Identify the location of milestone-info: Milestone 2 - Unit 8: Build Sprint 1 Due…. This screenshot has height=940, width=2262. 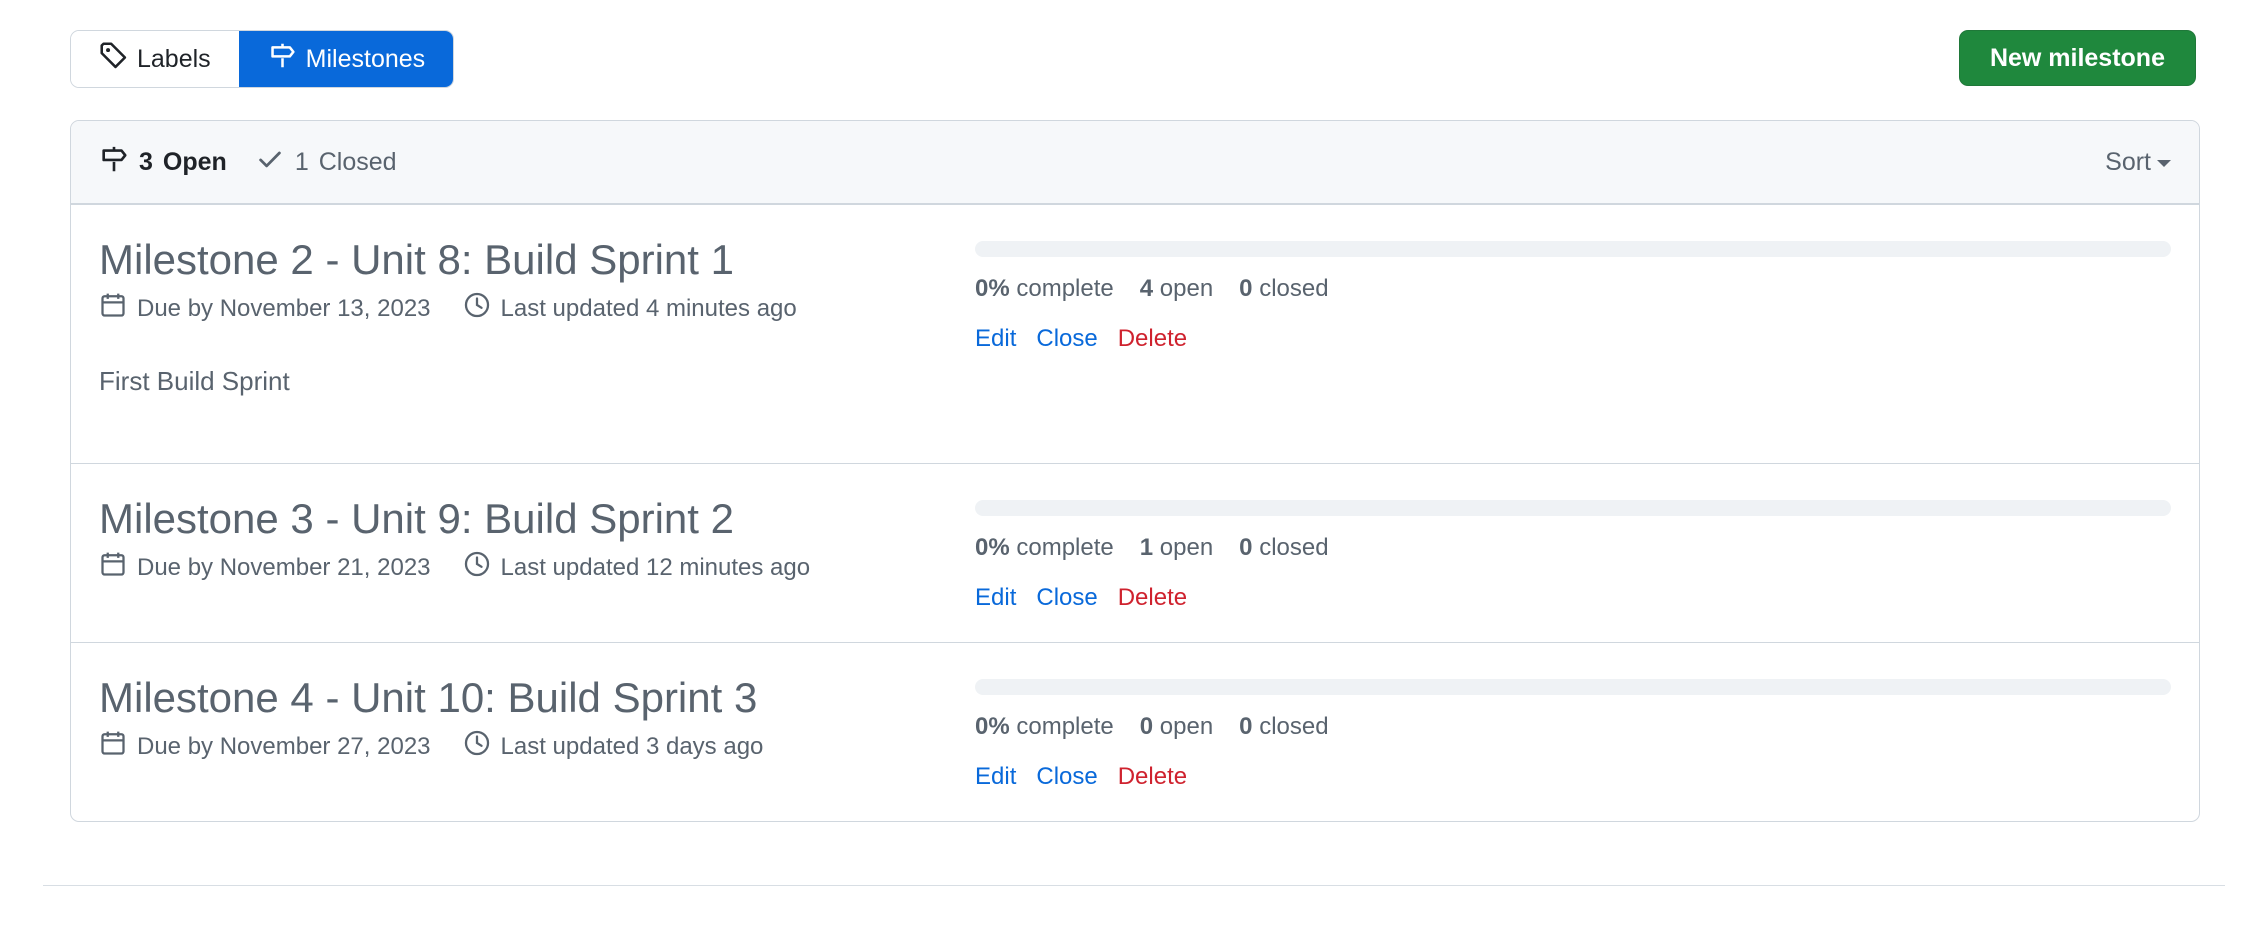
(519, 316).